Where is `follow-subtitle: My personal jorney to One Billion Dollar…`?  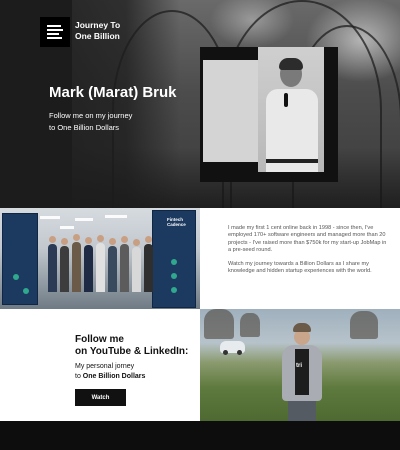
follow-subtitle: My personal jorney to One Billion Dollar… is located at coordinates (110, 371).